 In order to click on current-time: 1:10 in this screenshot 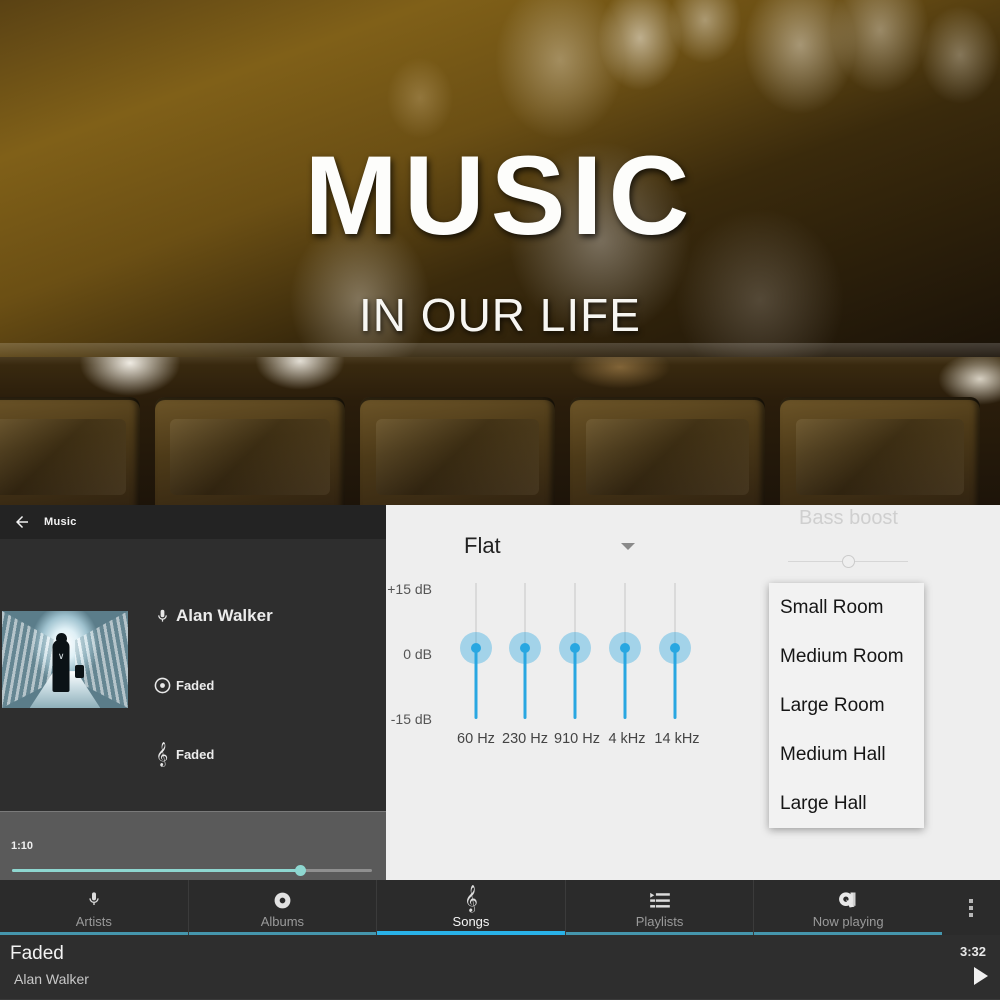, I will do `click(22, 846)`.